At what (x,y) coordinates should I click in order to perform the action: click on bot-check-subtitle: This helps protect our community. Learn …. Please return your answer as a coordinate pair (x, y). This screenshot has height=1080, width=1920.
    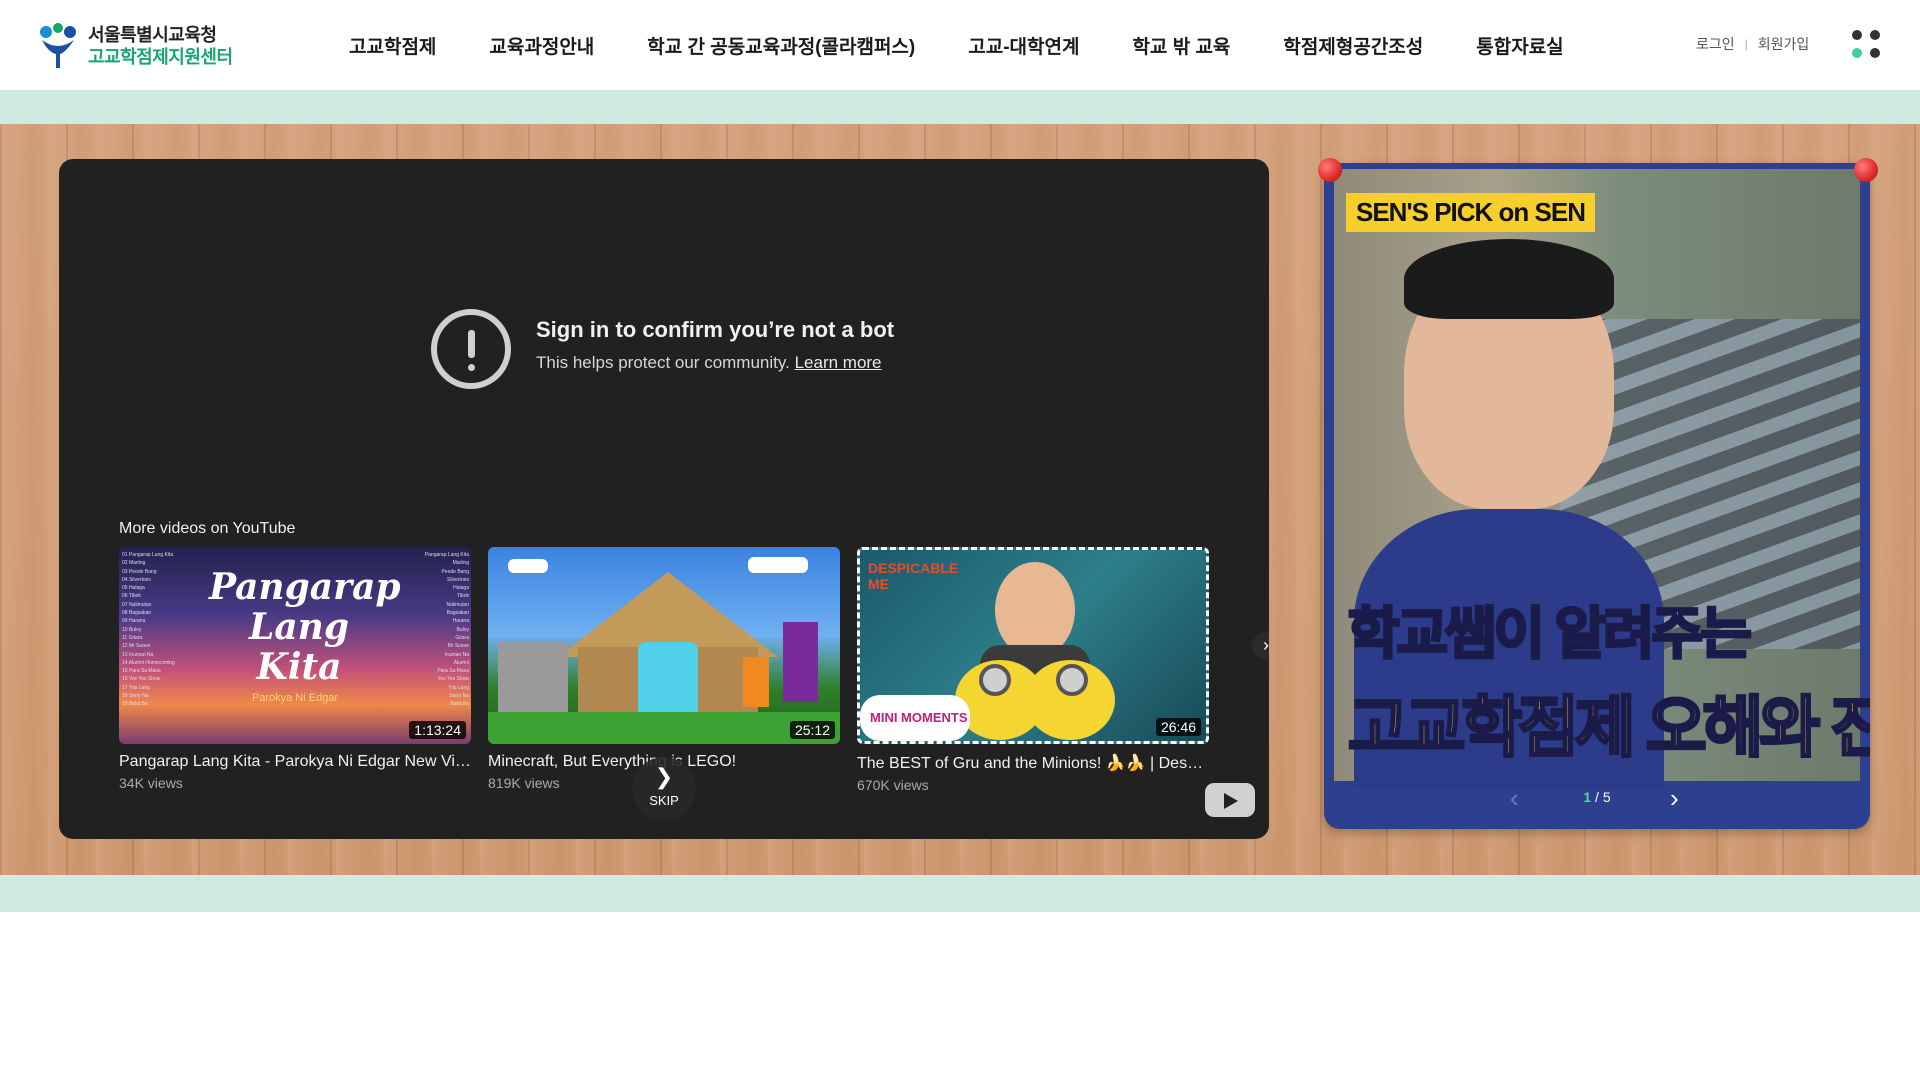
    Looking at the image, I should click on (709, 363).